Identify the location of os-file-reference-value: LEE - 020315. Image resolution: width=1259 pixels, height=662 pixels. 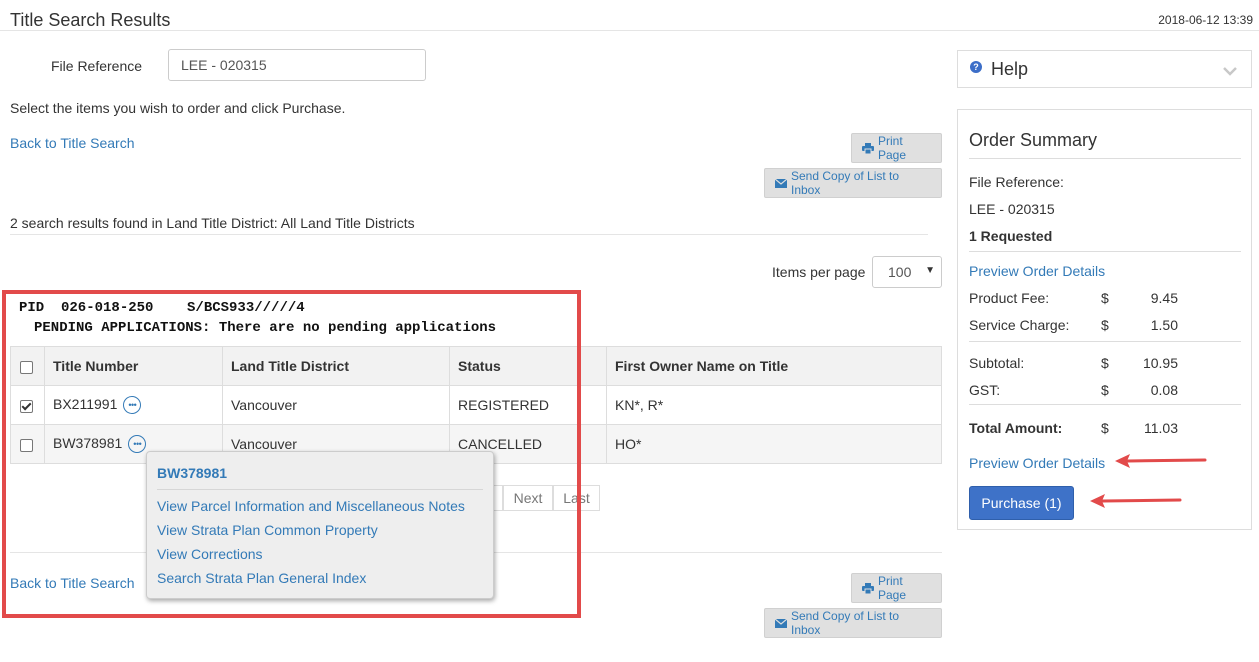
(1012, 209).